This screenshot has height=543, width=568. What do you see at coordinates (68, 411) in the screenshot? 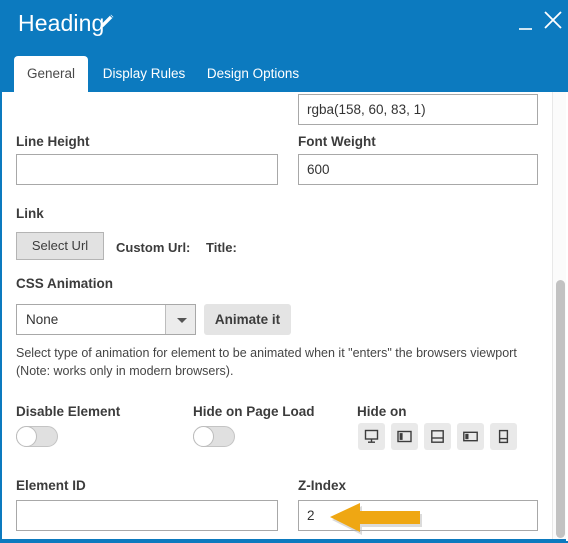
I see `disable-element-label: Disable Element` at bounding box center [68, 411].